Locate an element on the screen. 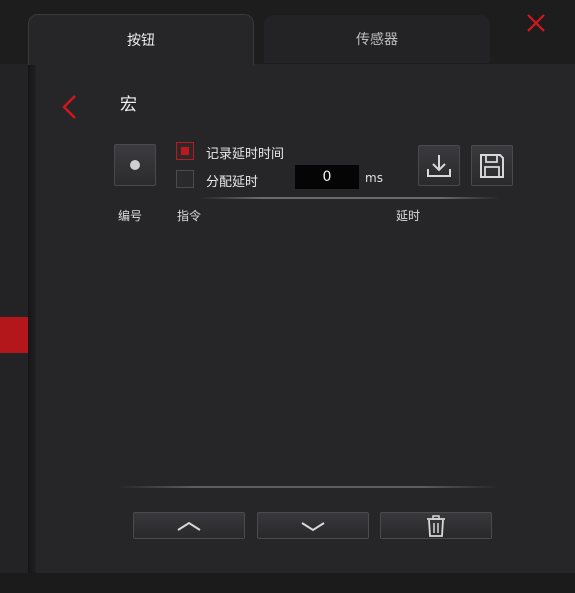  chevron-left-icon is located at coordinates (69, 107).